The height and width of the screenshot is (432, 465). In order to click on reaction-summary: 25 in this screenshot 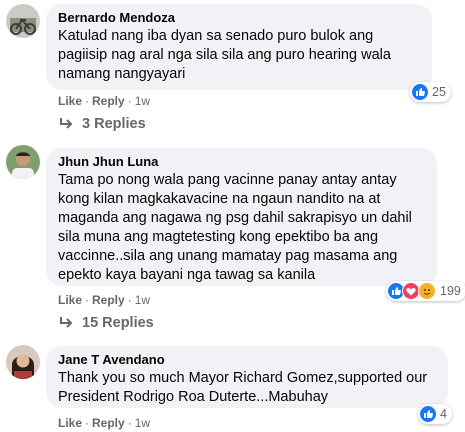, I will do `click(430, 92)`.